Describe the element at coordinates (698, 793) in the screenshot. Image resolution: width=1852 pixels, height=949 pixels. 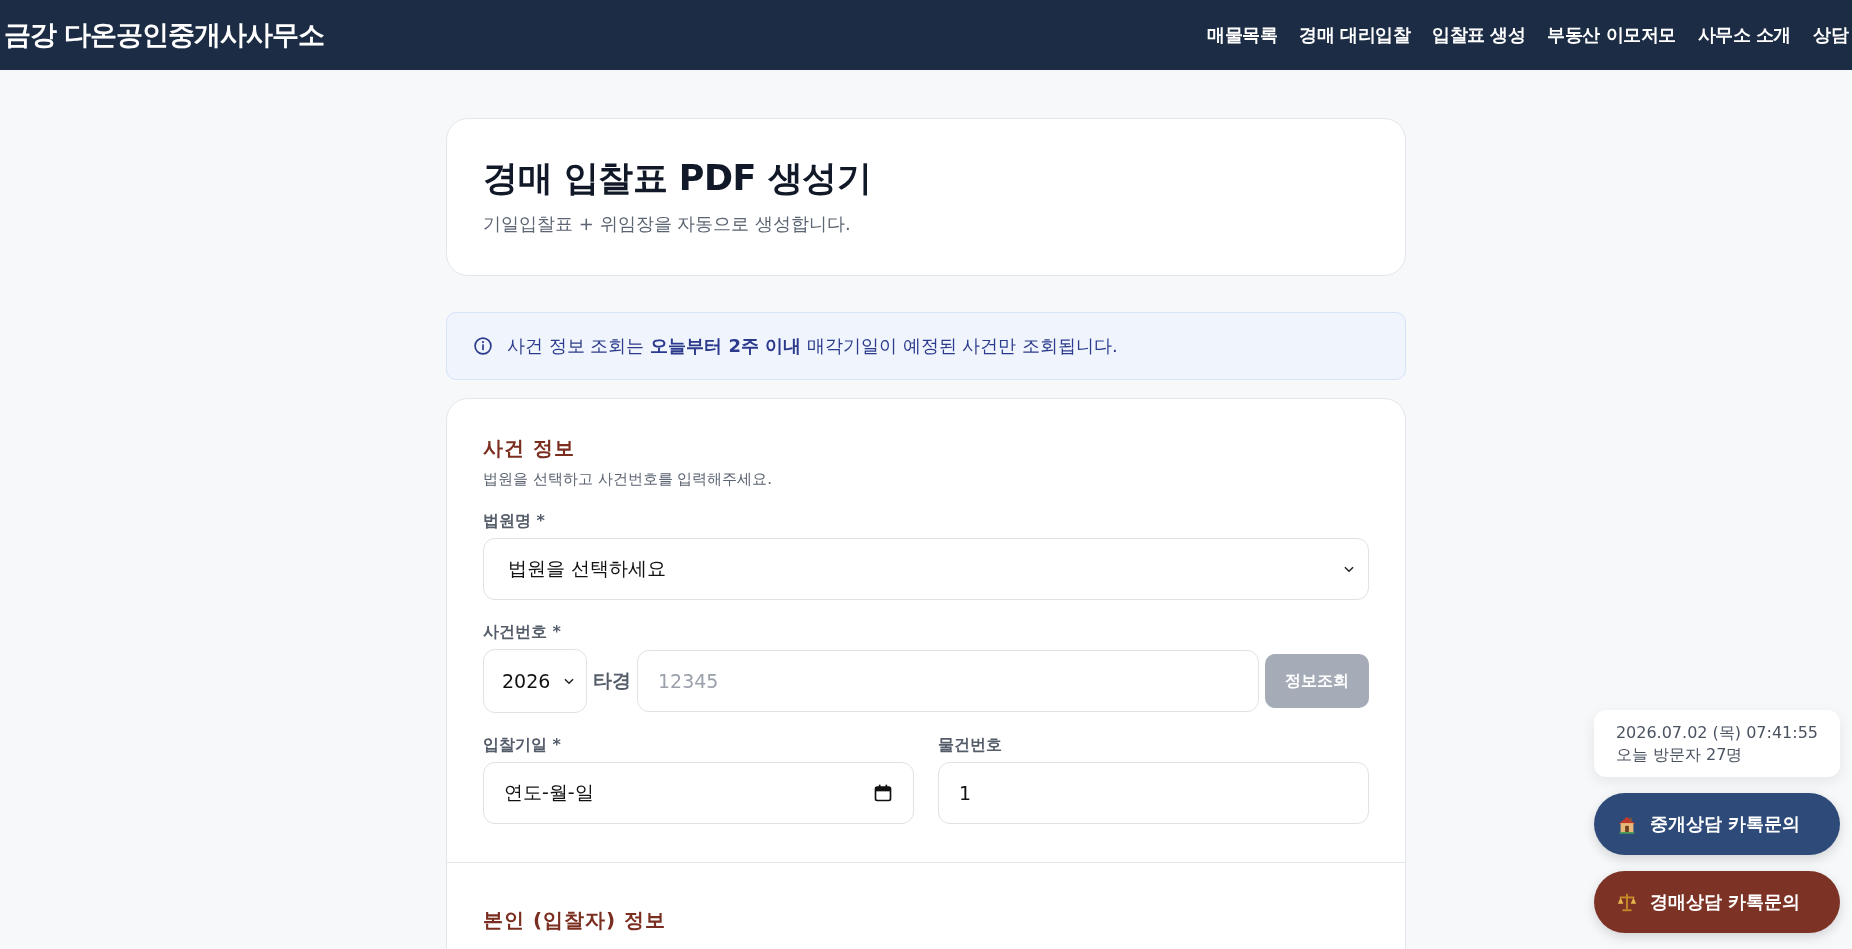
I see `date-field: 연도-월-일` at that location.